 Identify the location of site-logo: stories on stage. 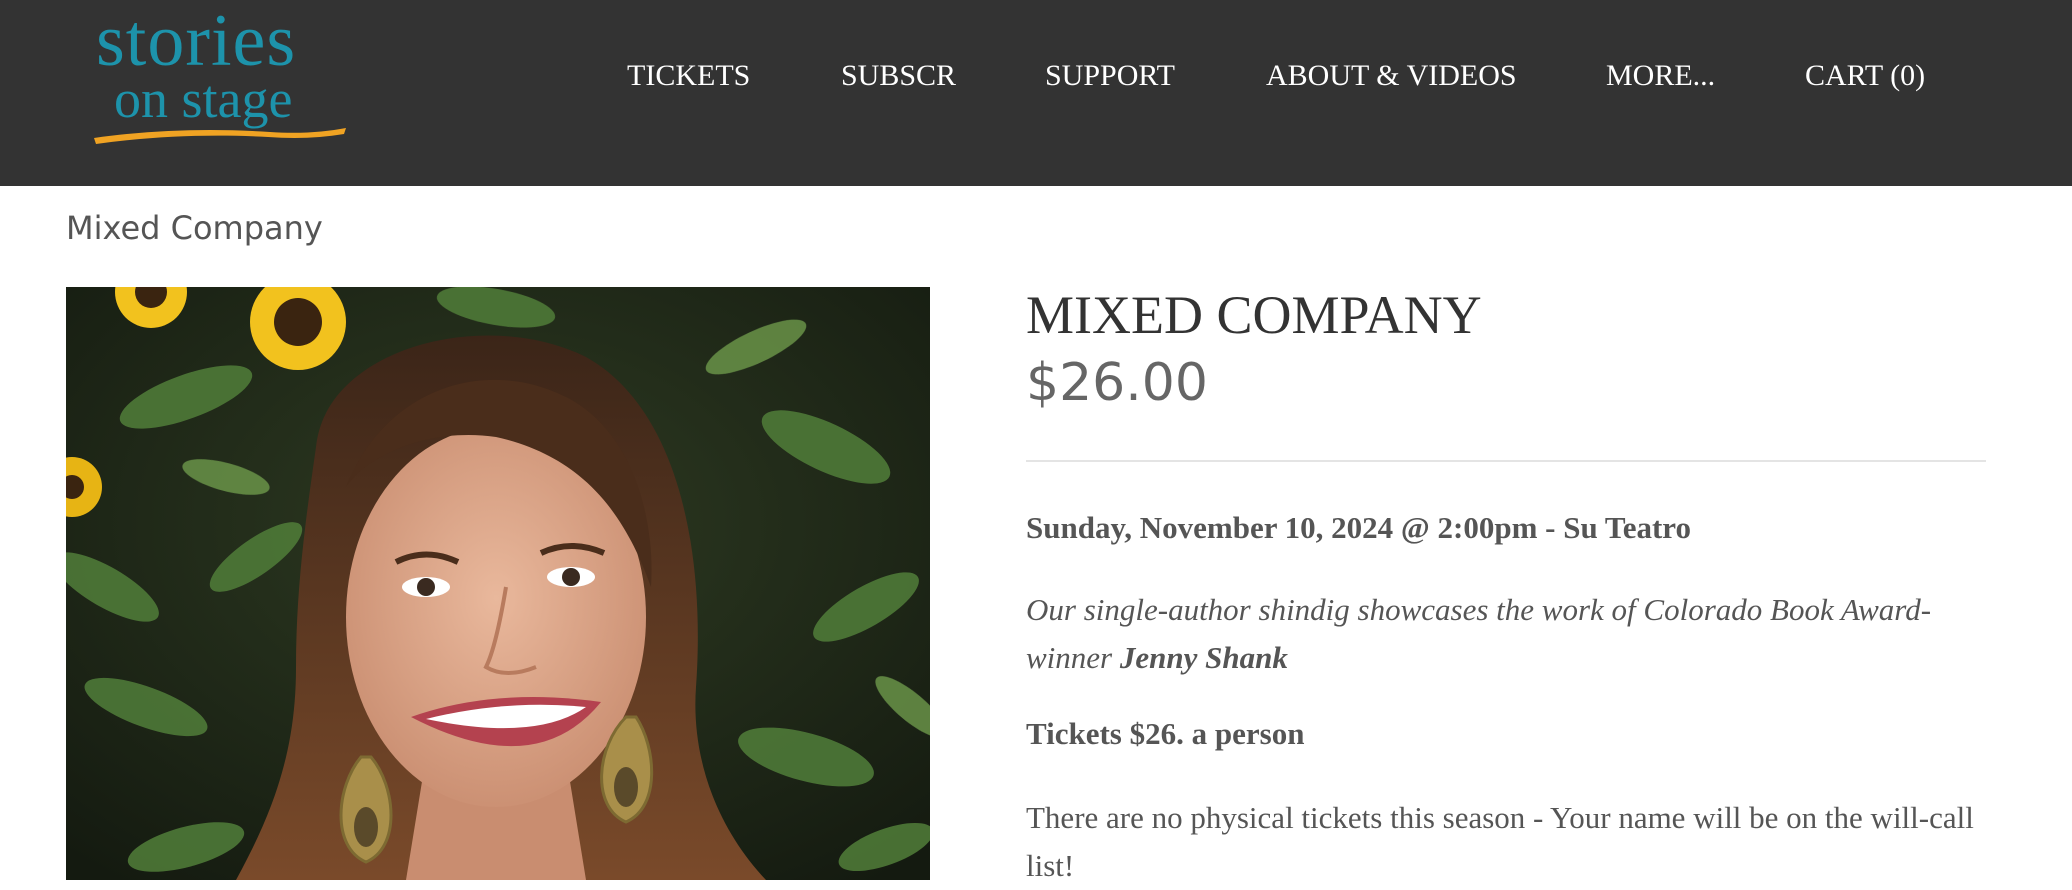
(220, 74).